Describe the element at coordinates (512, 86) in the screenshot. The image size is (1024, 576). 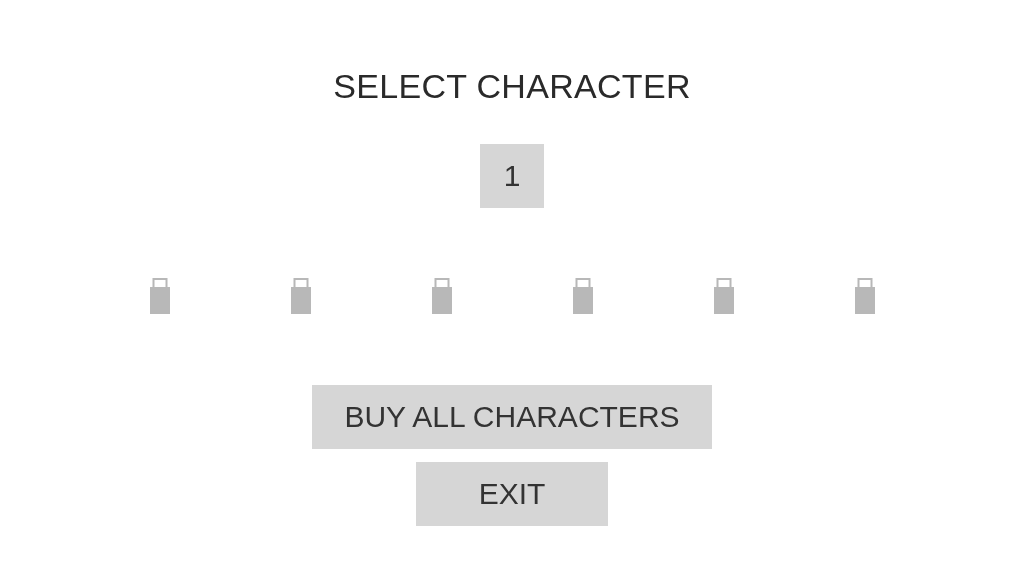
I see `screen-title: SELECT CHARACTER` at that location.